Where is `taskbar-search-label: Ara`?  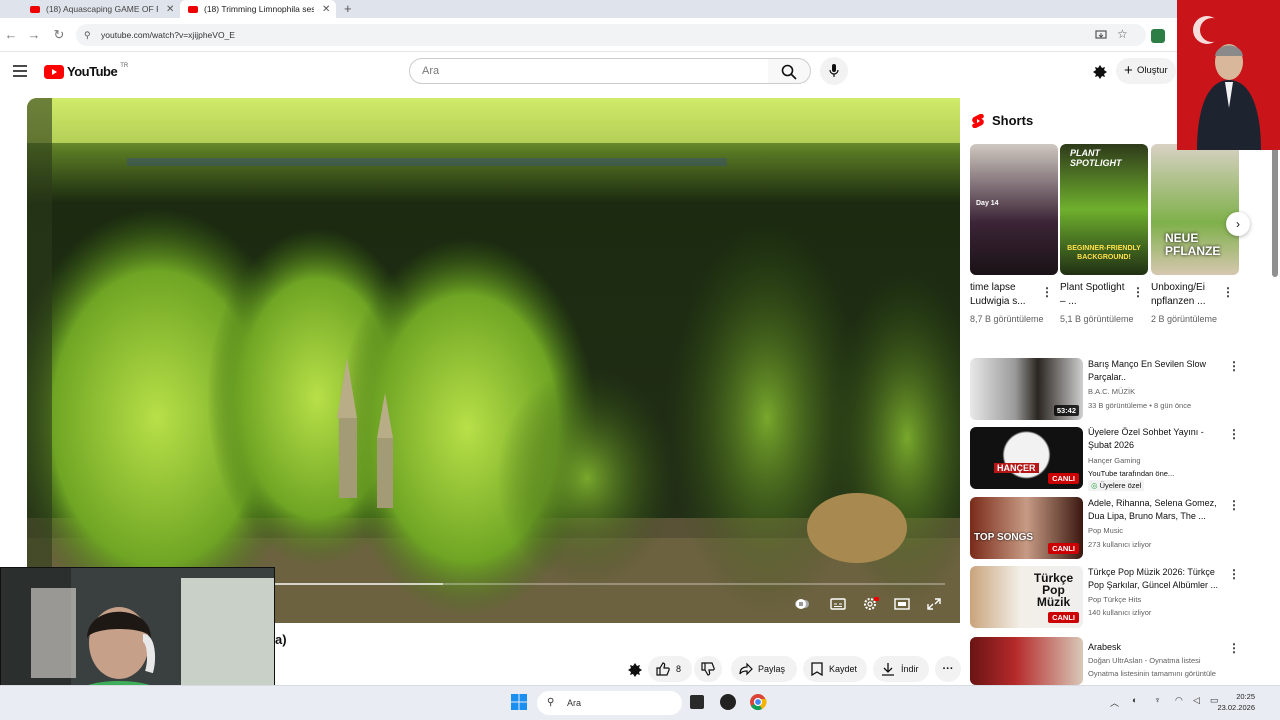 taskbar-search-label: Ara is located at coordinates (574, 703).